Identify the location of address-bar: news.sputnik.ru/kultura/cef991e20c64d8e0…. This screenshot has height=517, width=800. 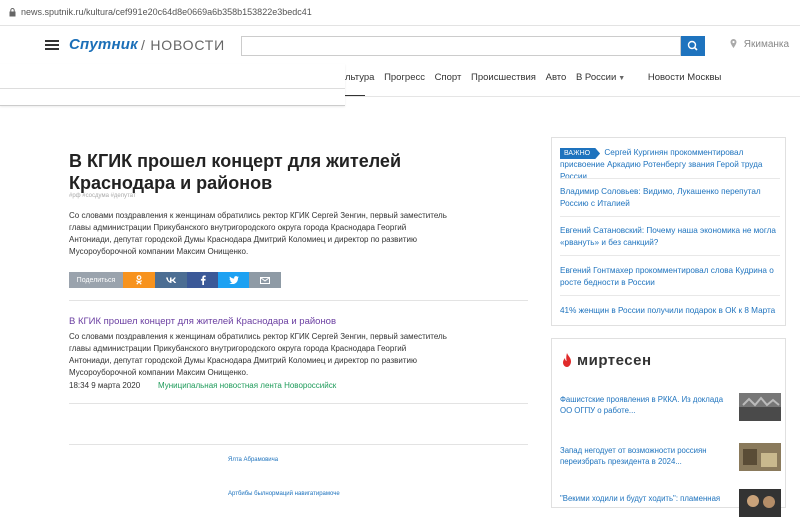
(400, 13).